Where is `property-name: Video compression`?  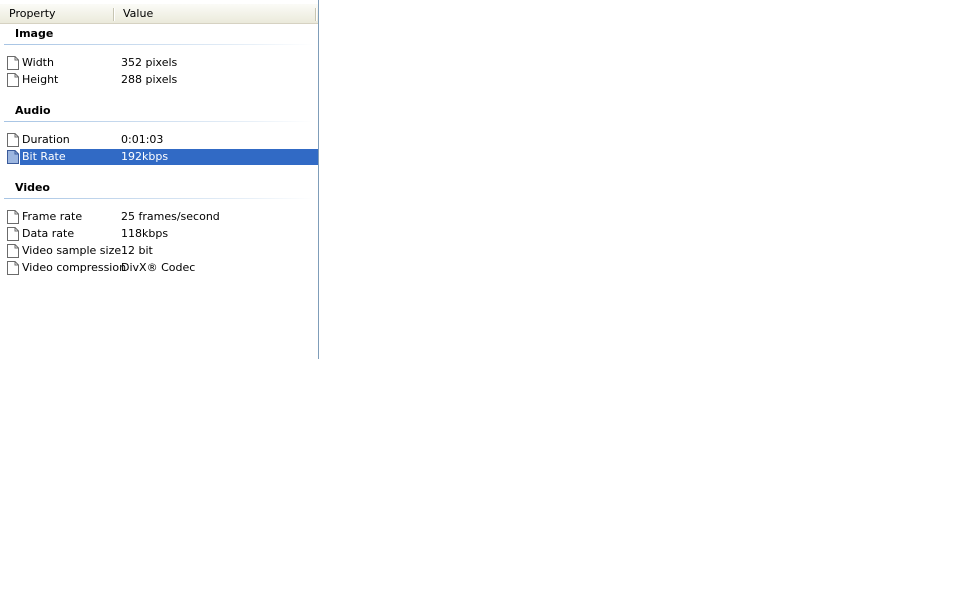 property-name: Video compression is located at coordinates (74, 267).